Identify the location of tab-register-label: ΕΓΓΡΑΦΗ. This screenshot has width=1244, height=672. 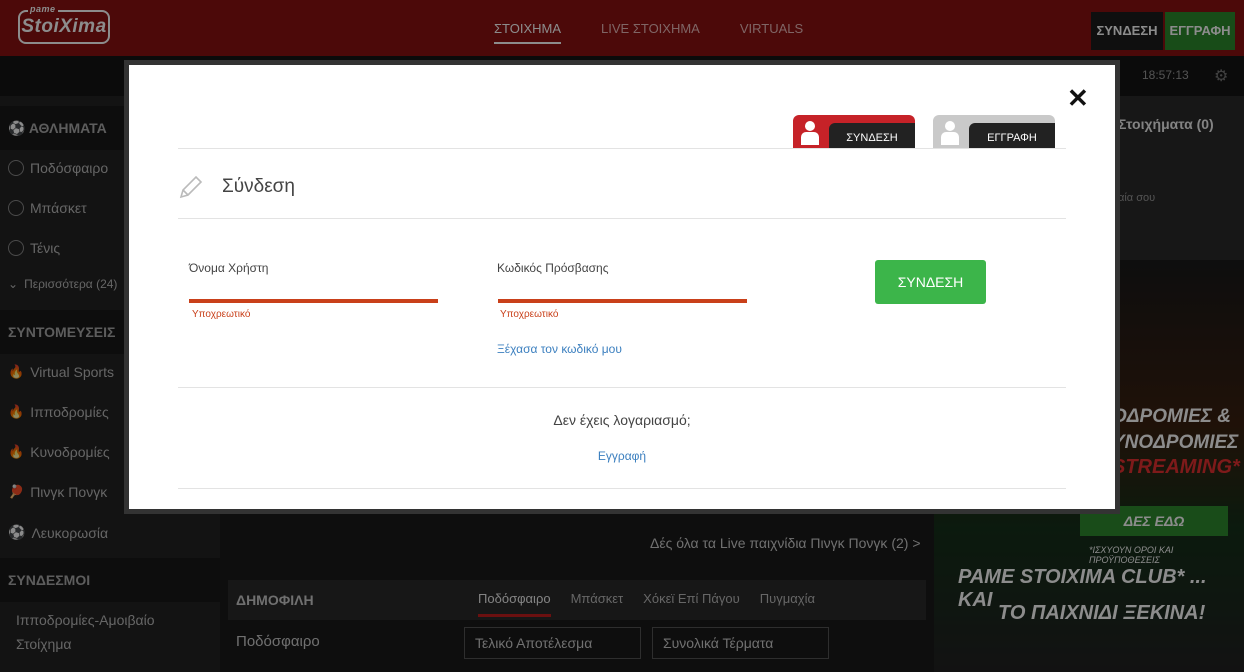
(1012, 136).